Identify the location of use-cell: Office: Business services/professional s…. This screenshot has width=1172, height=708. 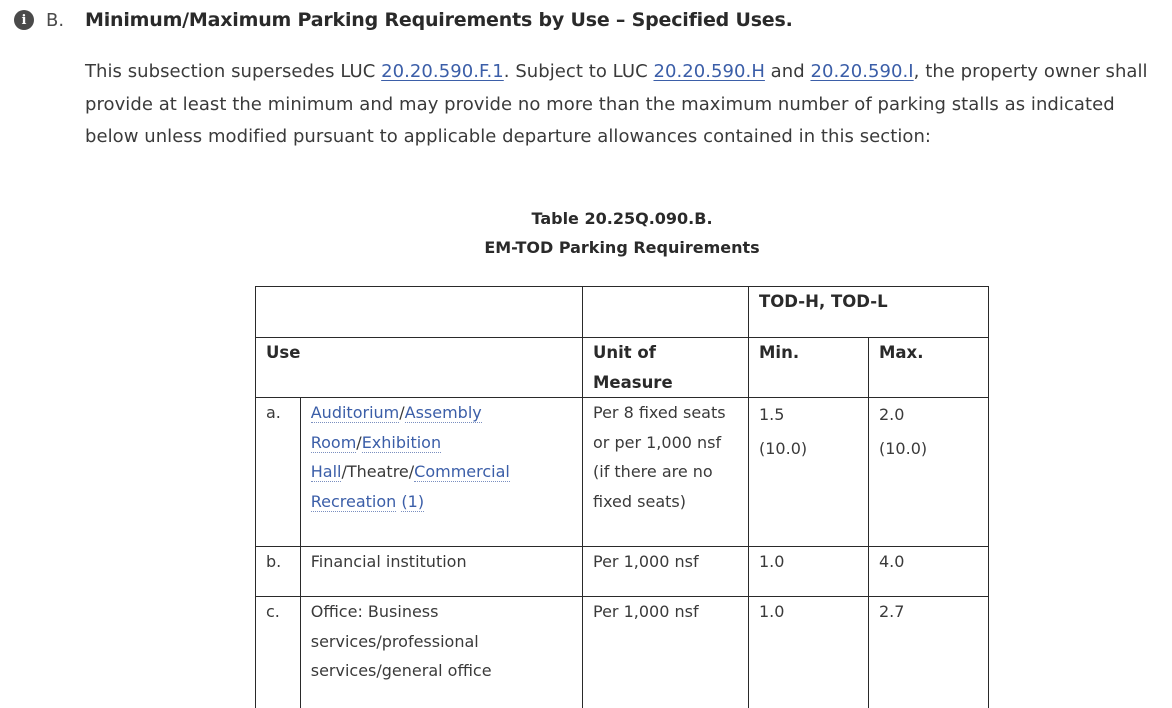
(441, 652).